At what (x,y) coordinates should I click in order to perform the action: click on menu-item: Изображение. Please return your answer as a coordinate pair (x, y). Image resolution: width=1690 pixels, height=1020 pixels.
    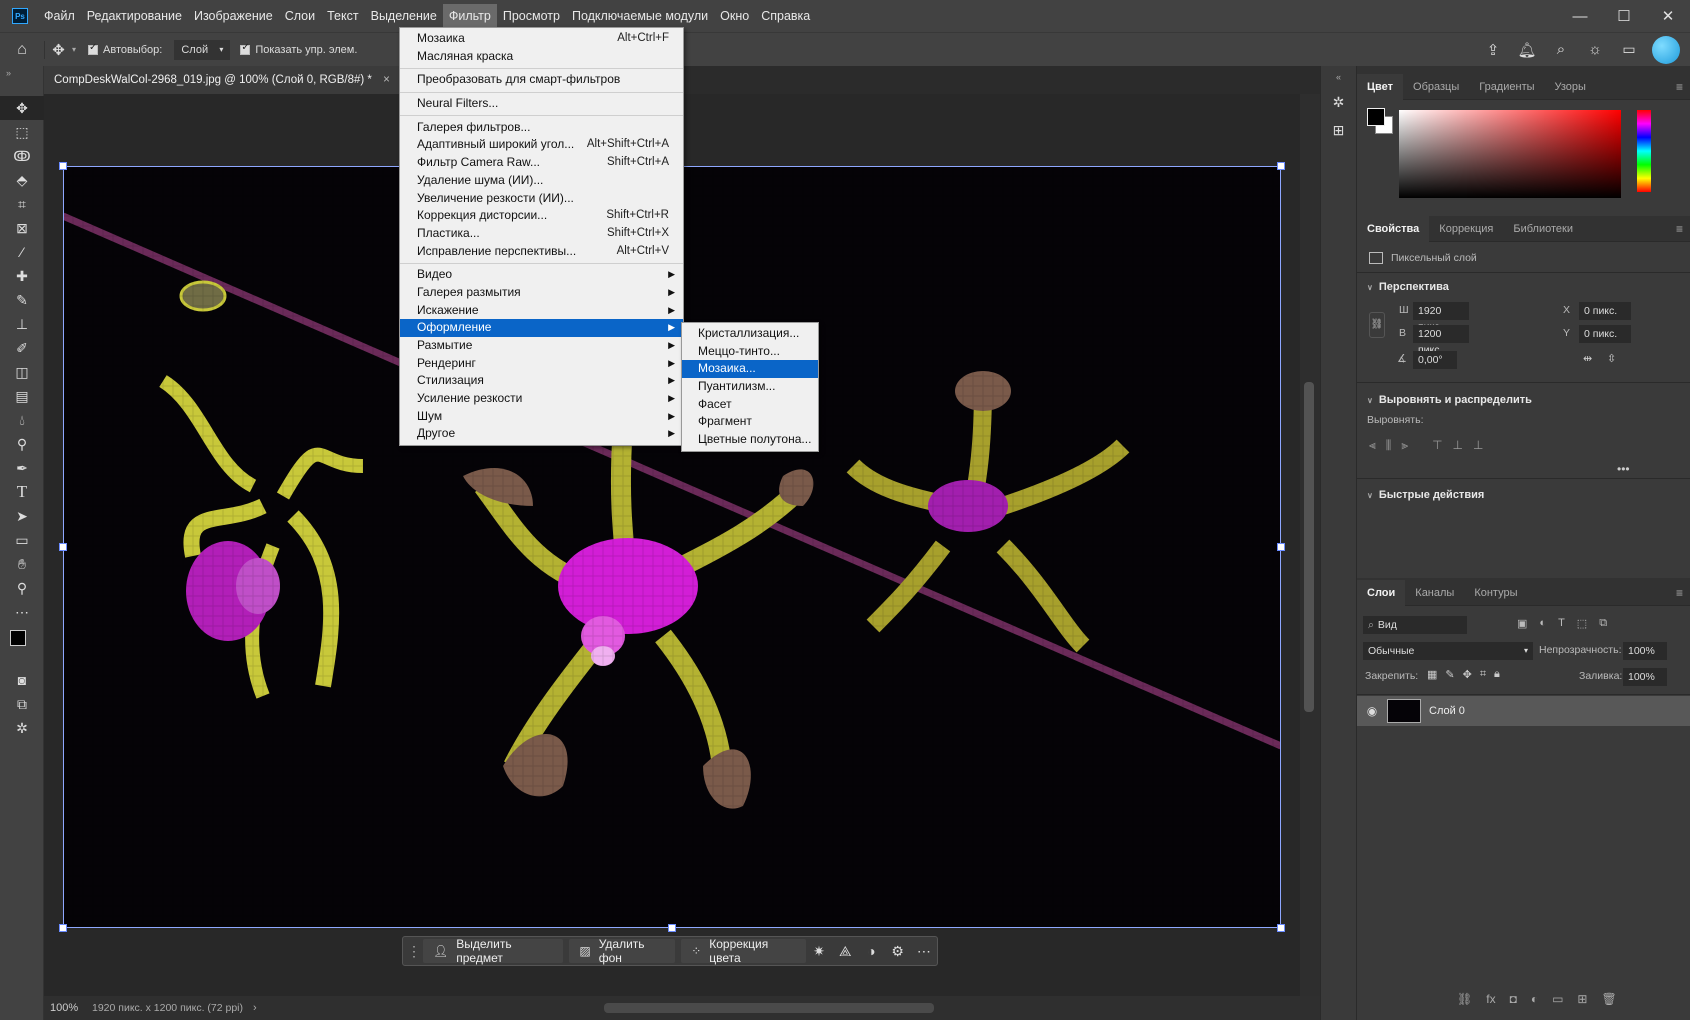
    Looking at the image, I should click on (233, 16).